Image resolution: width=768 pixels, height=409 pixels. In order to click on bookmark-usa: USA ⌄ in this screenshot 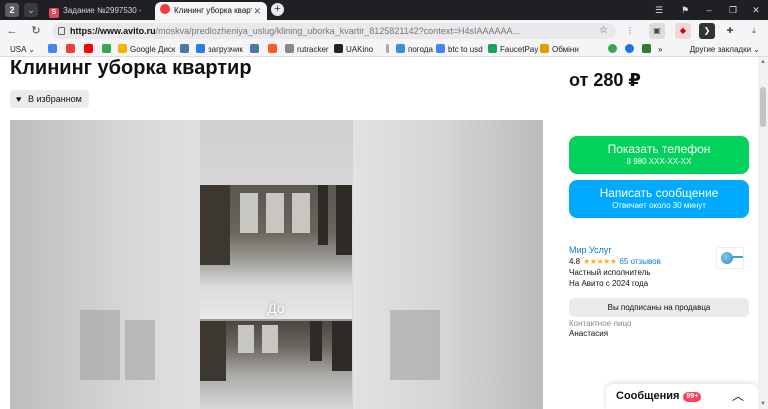, I will do `click(22, 49)`.